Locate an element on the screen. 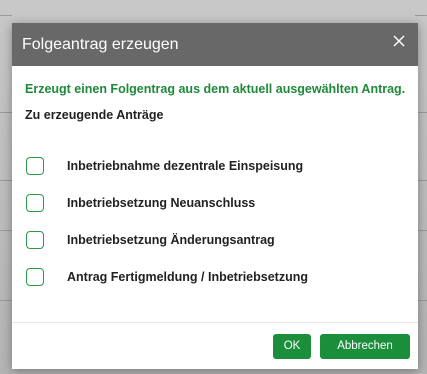 The width and height of the screenshot is (427, 374). option-inbetriebsetzung-aenderungsantrag: Inbetriebsetzung Änderungsantrag is located at coordinates (210, 240).